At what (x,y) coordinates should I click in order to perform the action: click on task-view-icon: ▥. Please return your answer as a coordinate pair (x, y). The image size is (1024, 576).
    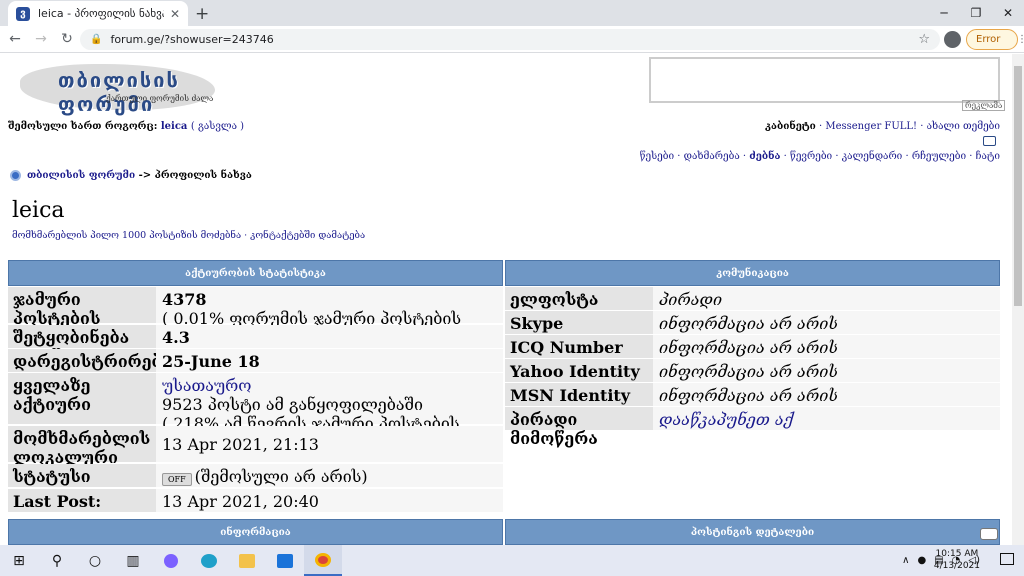
    Looking at the image, I should click on (133, 560).